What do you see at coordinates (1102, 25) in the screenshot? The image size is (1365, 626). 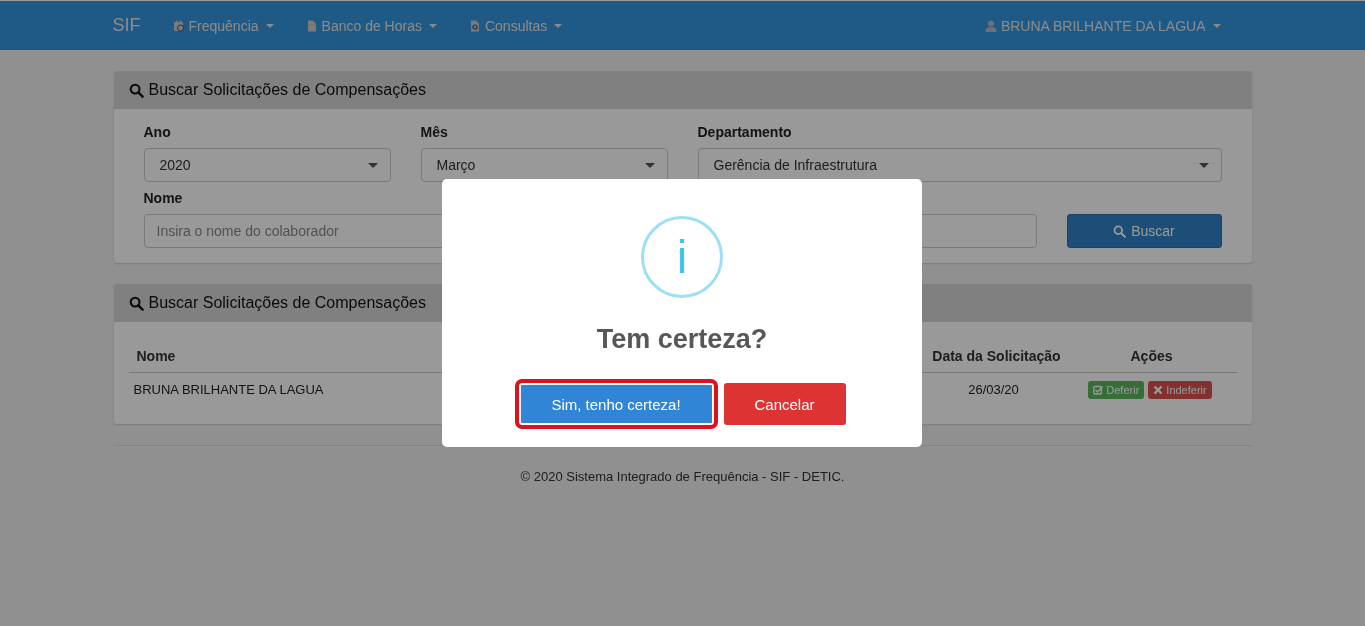 I see `user-menu: BRUNA BRILHANTE DA LAGUA` at bounding box center [1102, 25].